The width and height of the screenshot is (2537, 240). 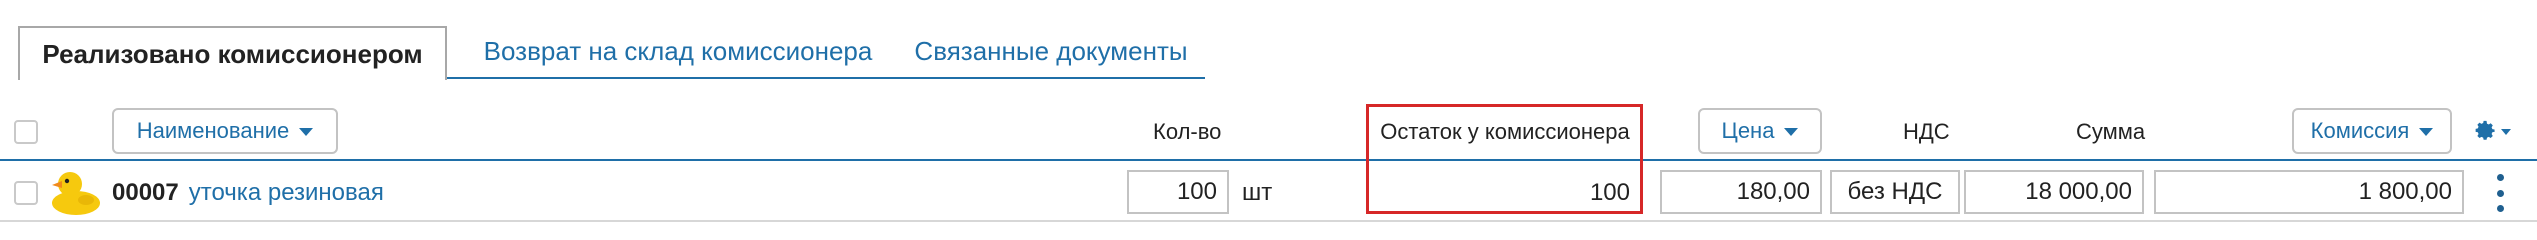 What do you see at coordinates (1504, 129) in the screenshot?
I see `remainder-highlight-top` at bounding box center [1504, 129].